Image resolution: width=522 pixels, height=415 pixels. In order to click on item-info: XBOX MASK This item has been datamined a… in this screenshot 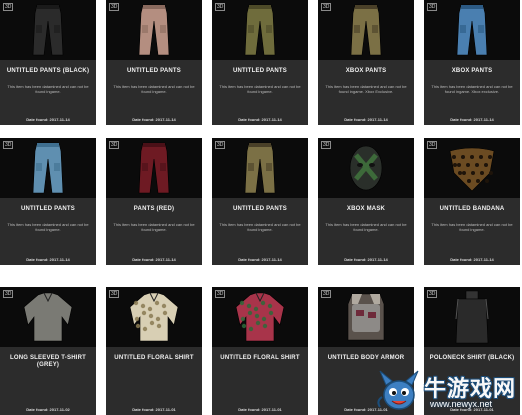, I will do `click(366, 231)`.